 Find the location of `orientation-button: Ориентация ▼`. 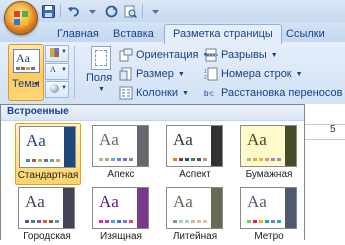

orientation-button: Ориентация ▼ is located at coordinates (164, 55).